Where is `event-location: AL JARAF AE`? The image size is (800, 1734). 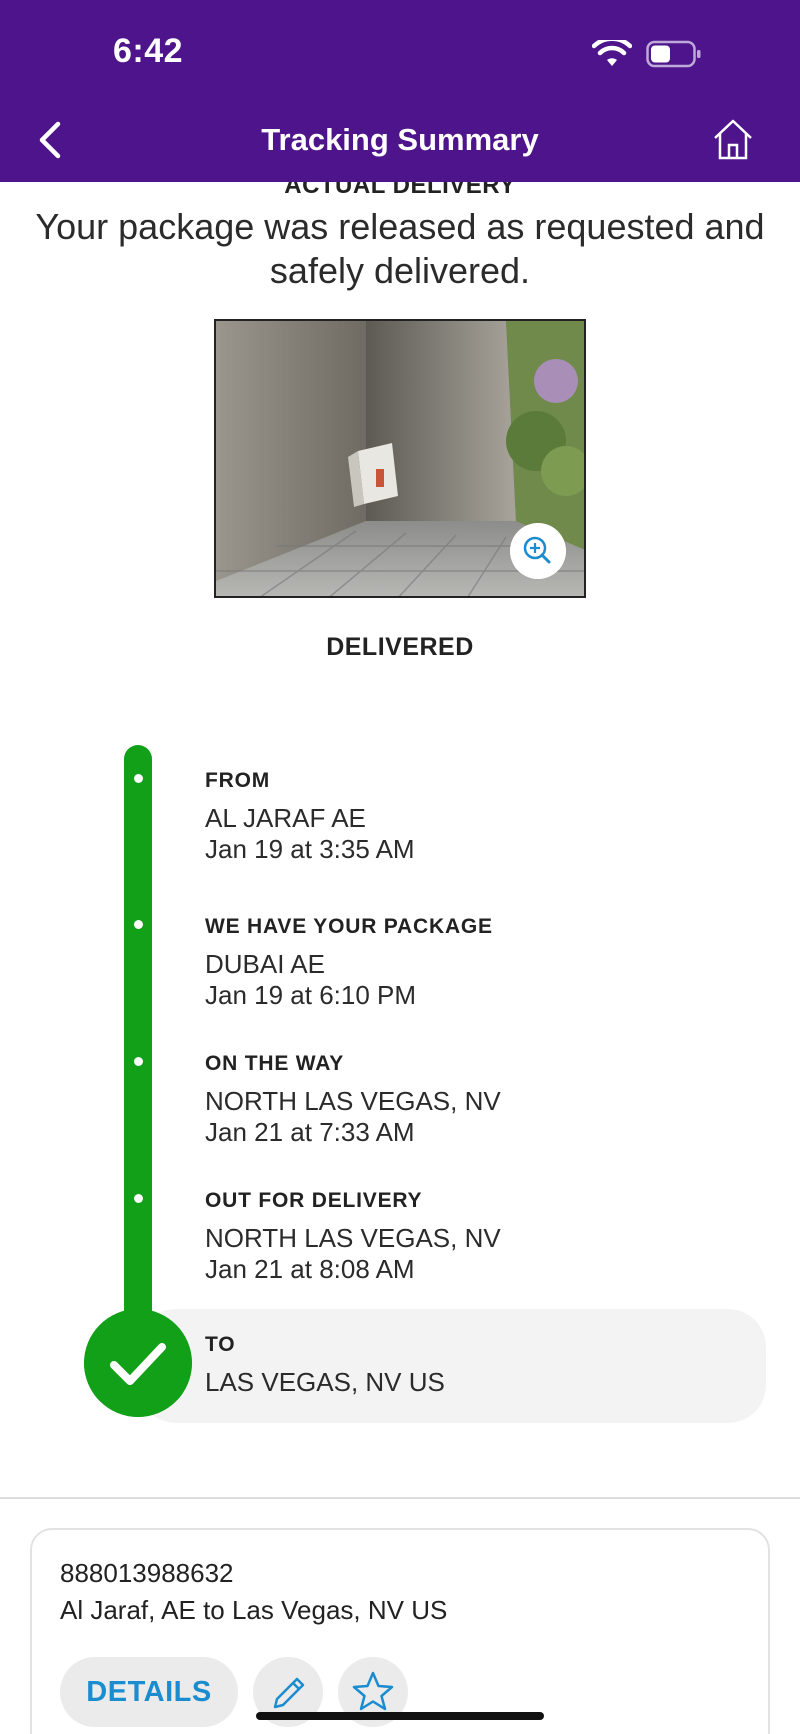
event-location: AL JARAF AE is located at coordinates (285, 818).